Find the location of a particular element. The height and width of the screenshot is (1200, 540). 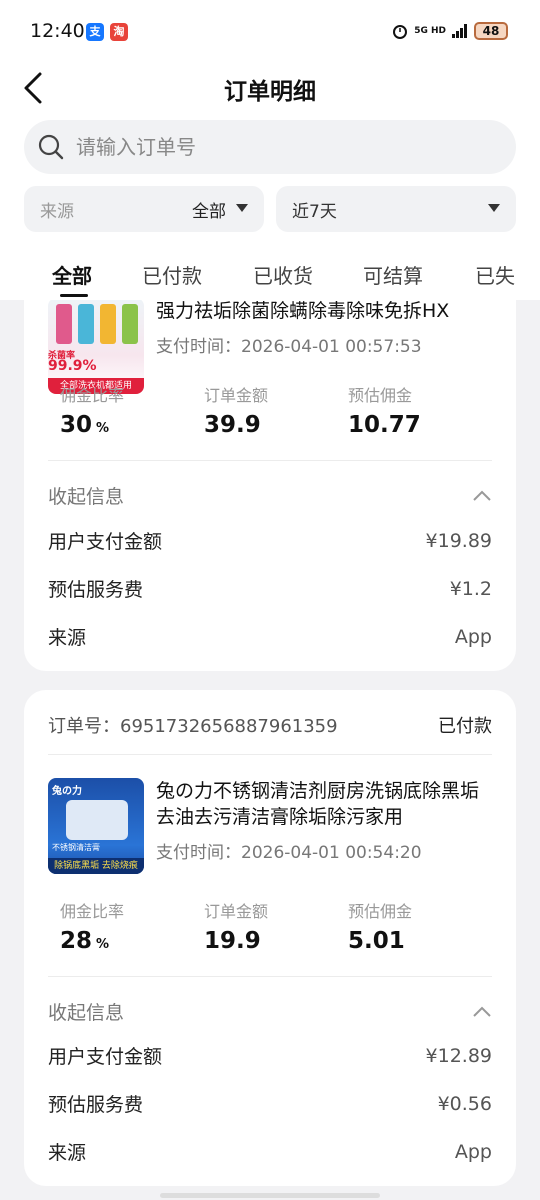

source-filter-dropdown: 来源 全部 is located at coordinates (144, 209).